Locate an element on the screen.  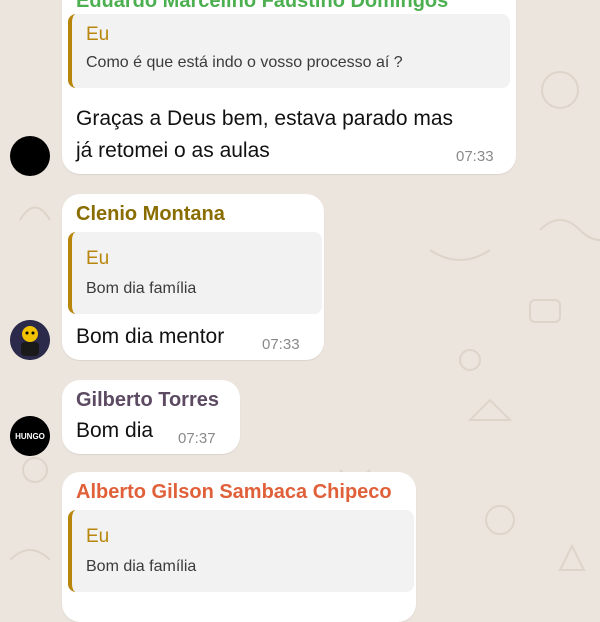
message-text: Bom dia mentor is located at coordinates (150, 336).